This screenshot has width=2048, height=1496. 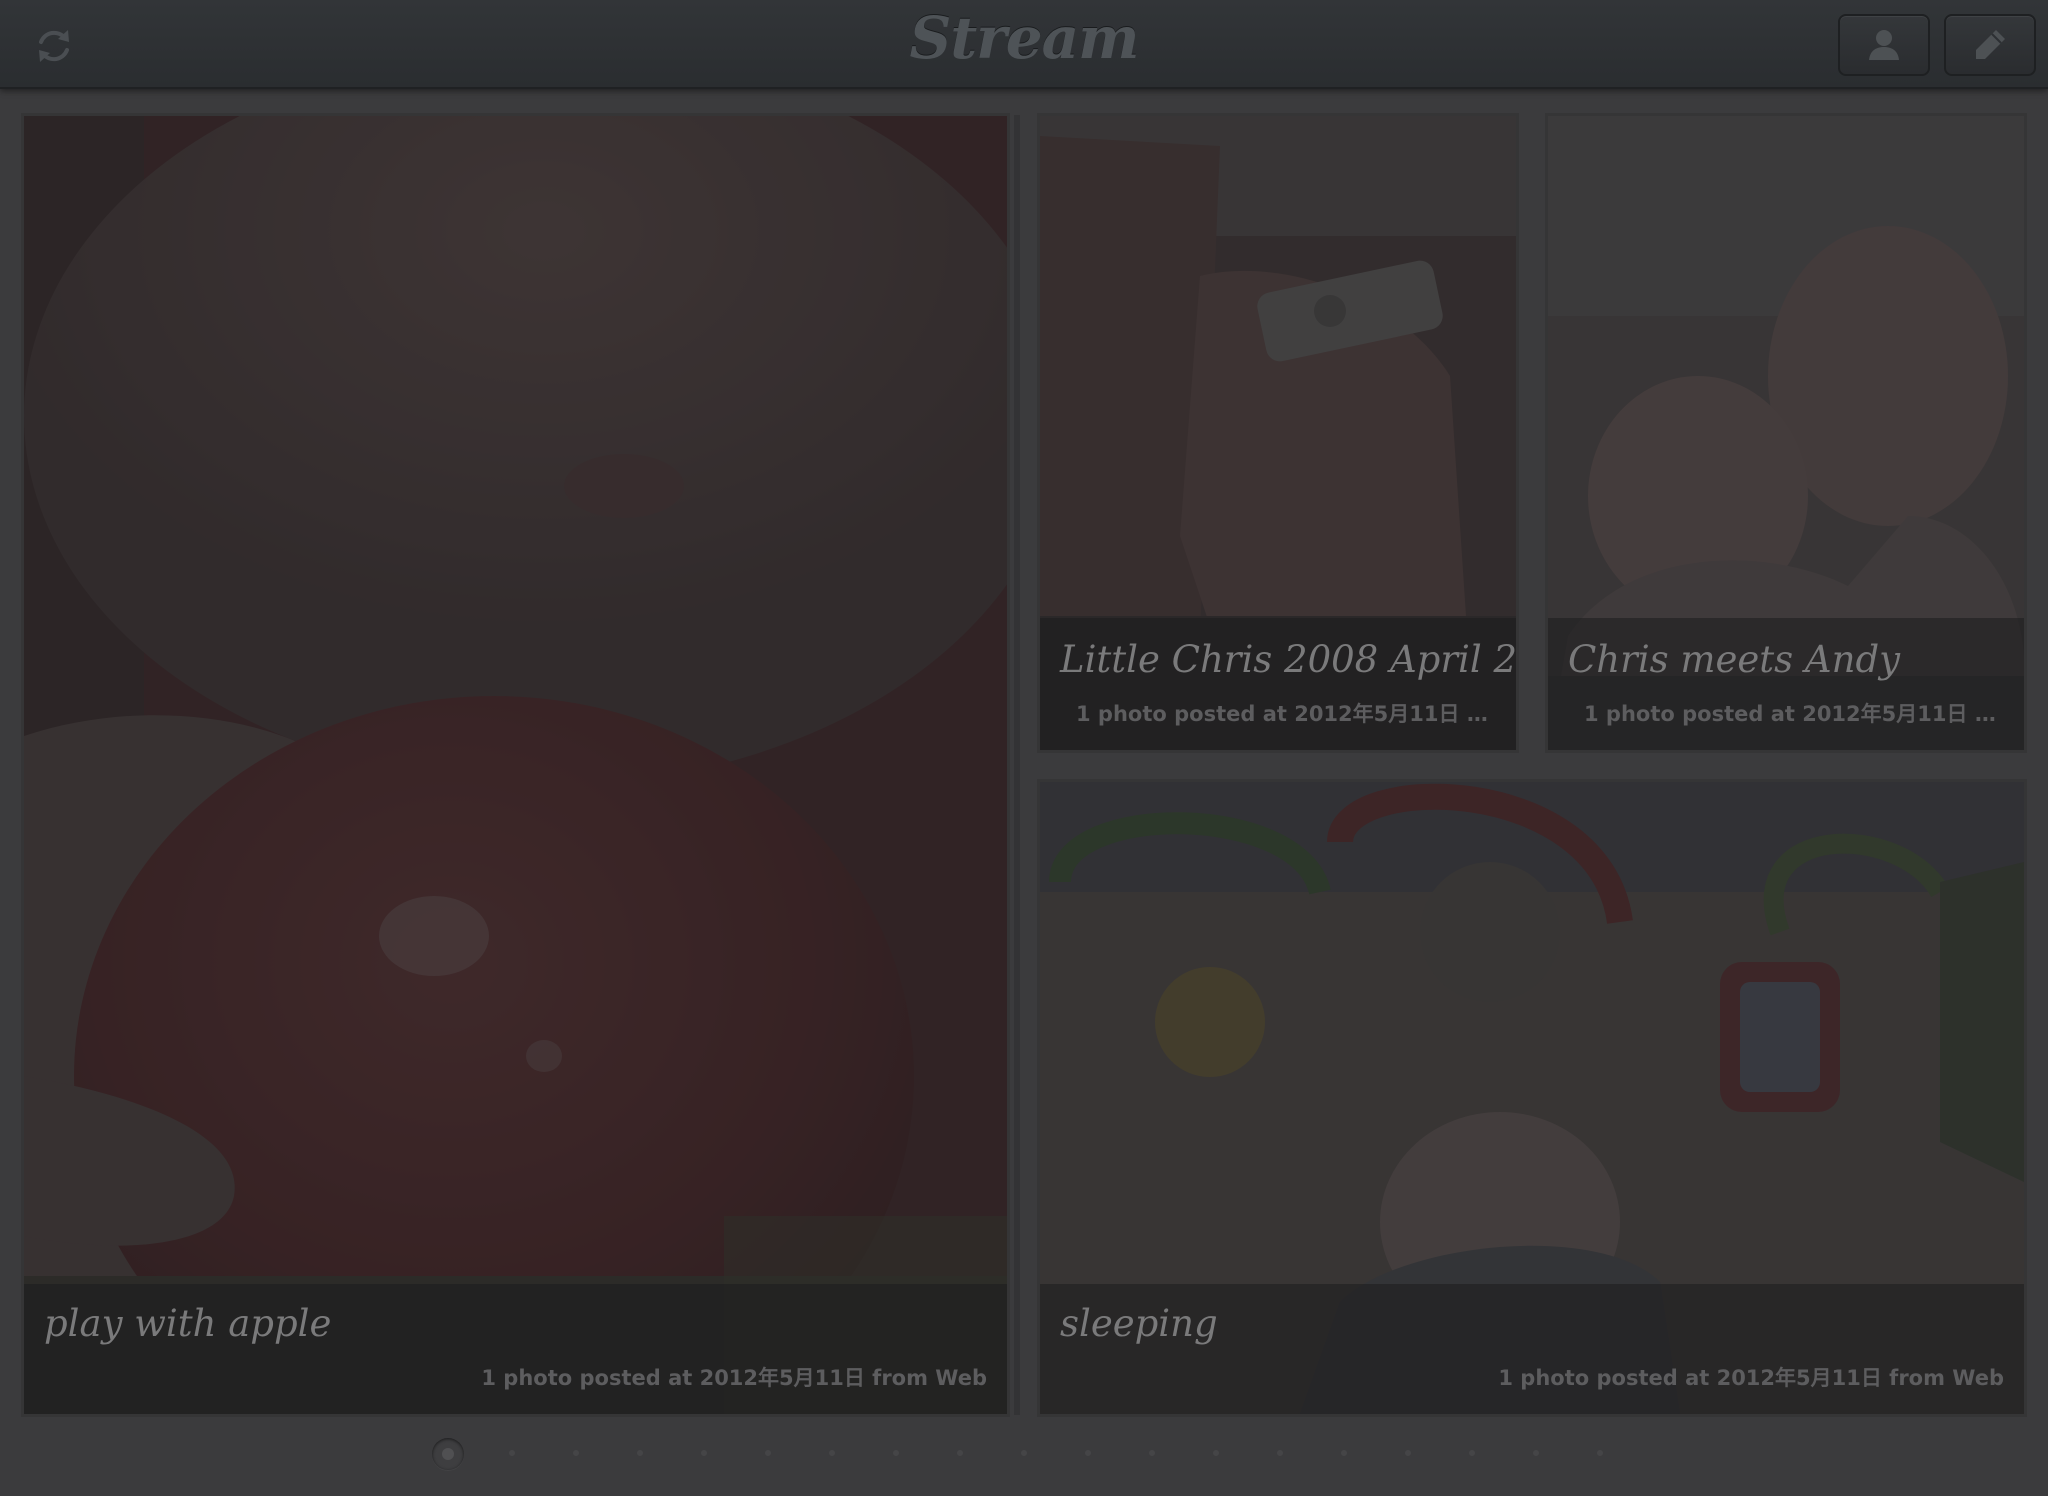 What do you see at coordinates (188, 1323) in the screenshot?
I see `post-title: play with apple` at bounding box center [188, 1323].